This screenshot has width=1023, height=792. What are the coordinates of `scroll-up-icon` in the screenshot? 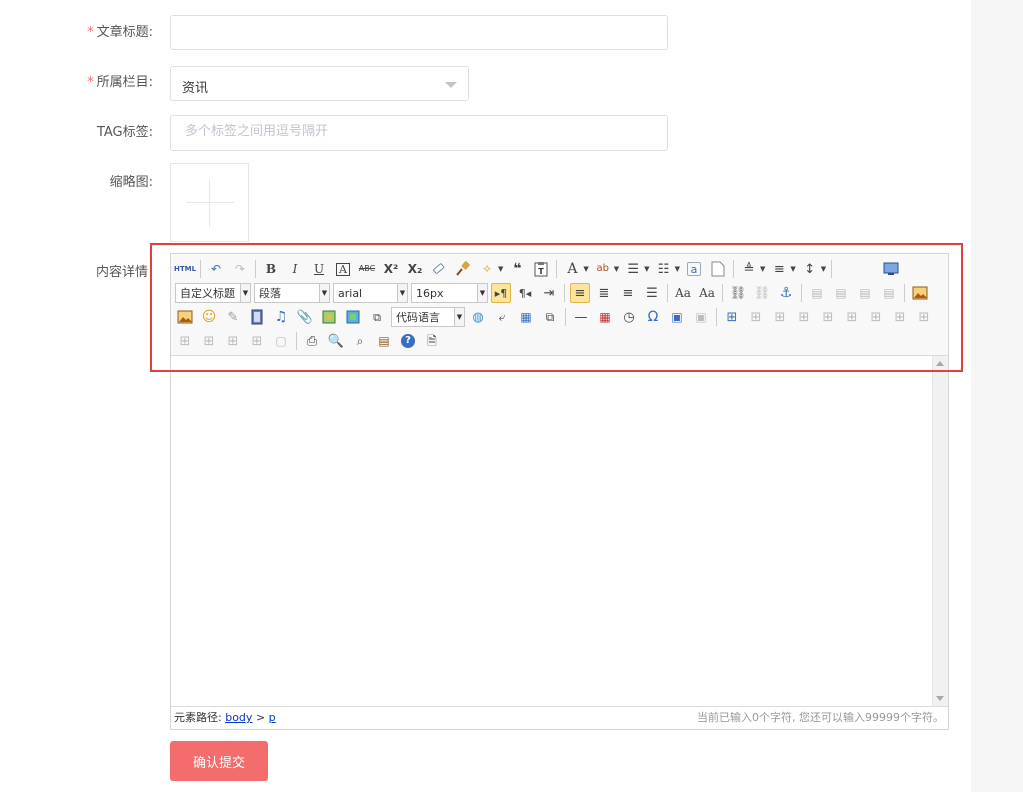 It's located at (940, 363).